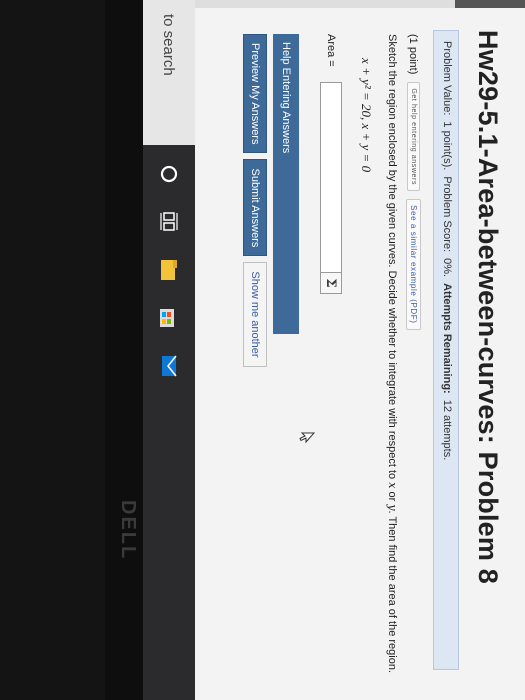 The width and height of the screenshot is (525, 700). Describe the element at coordinates (413, 54) in the screenshot. I see `points-label: (1 point)` at that location.